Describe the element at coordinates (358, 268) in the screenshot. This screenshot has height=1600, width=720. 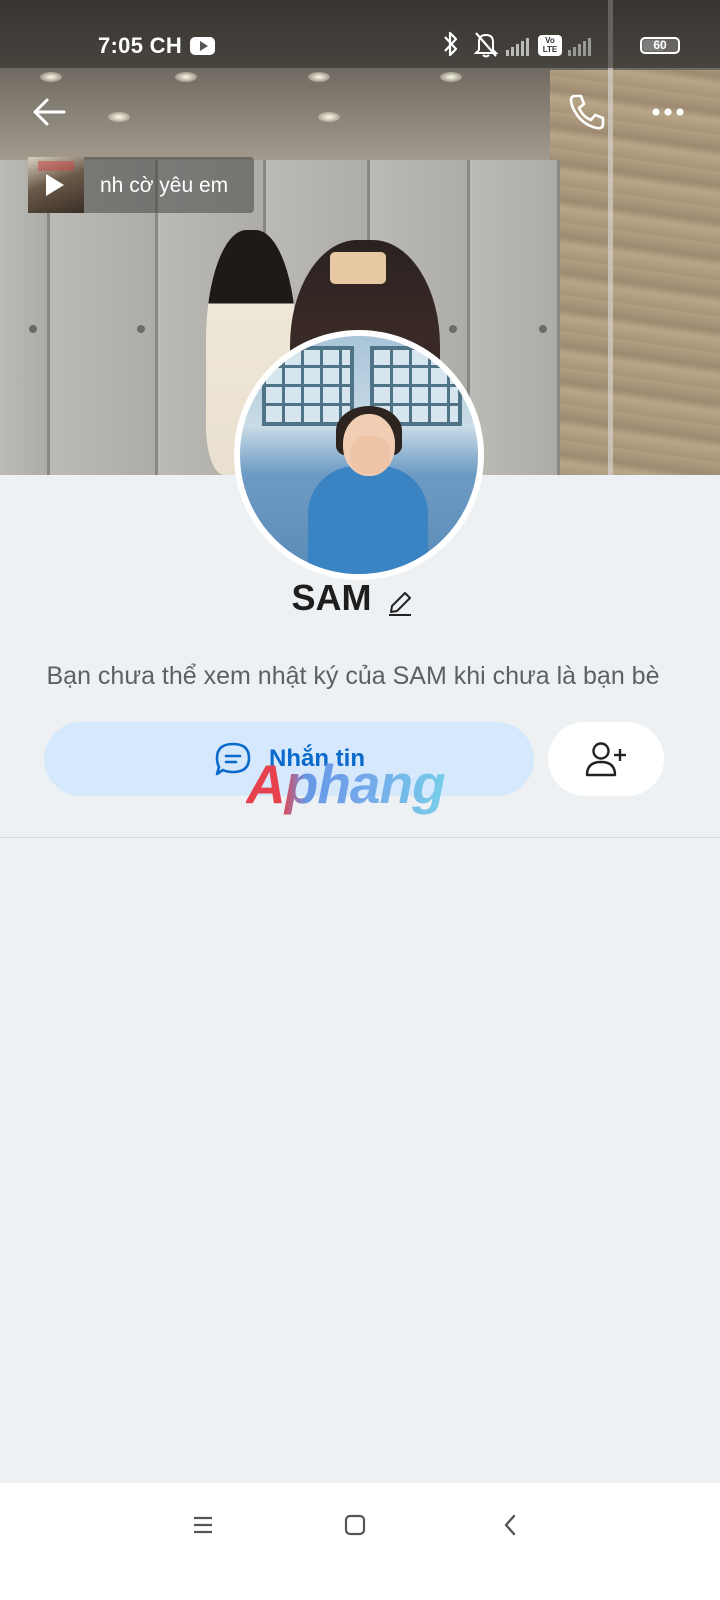
I see `cover-phone` at that location.